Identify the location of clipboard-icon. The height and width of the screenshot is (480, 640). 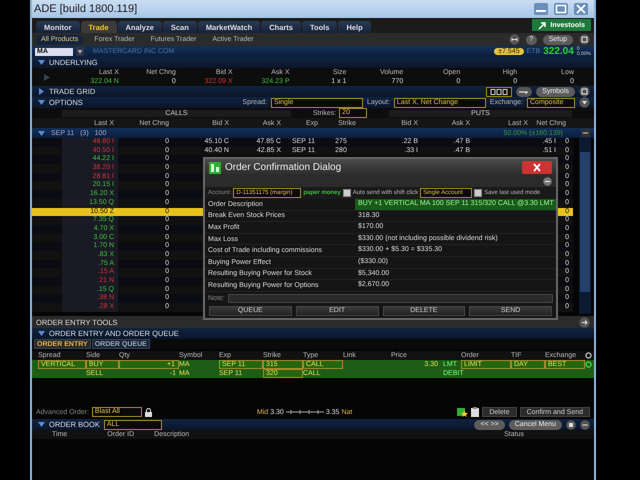
(475, 412).